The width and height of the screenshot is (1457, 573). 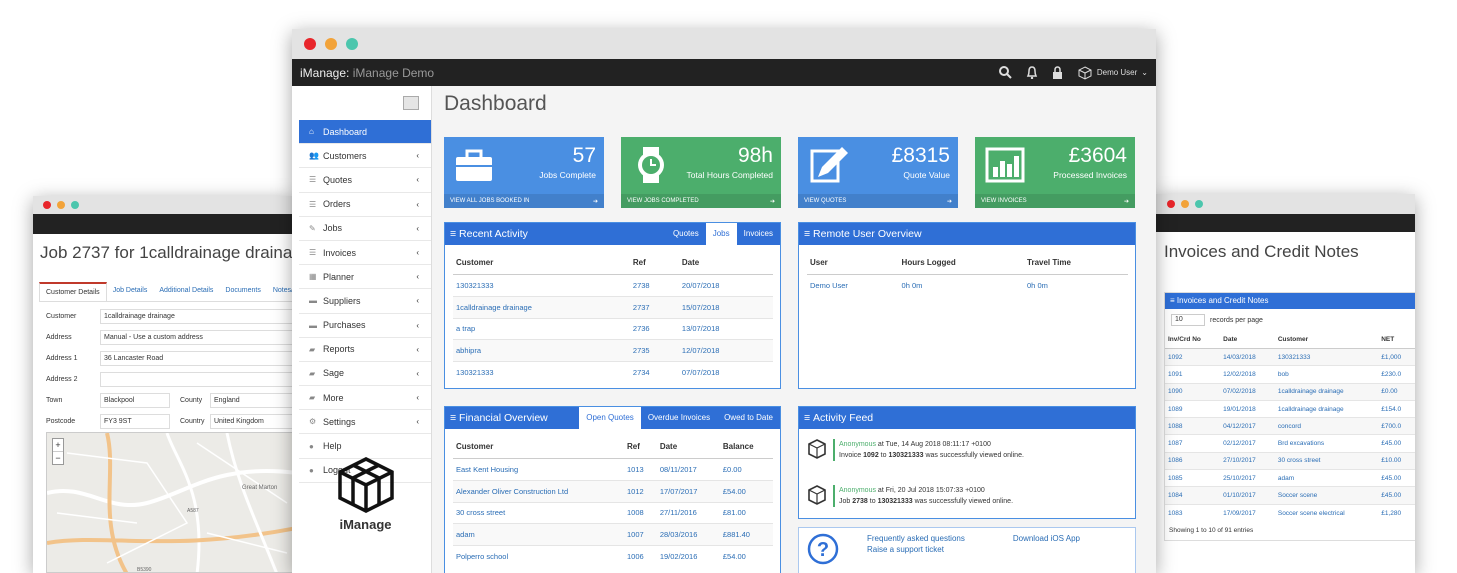 What do you see at coordinates (1076, 285) in the screenshot?
I see `table-cell: 0h 0m` at bounding box center [1076, 285].